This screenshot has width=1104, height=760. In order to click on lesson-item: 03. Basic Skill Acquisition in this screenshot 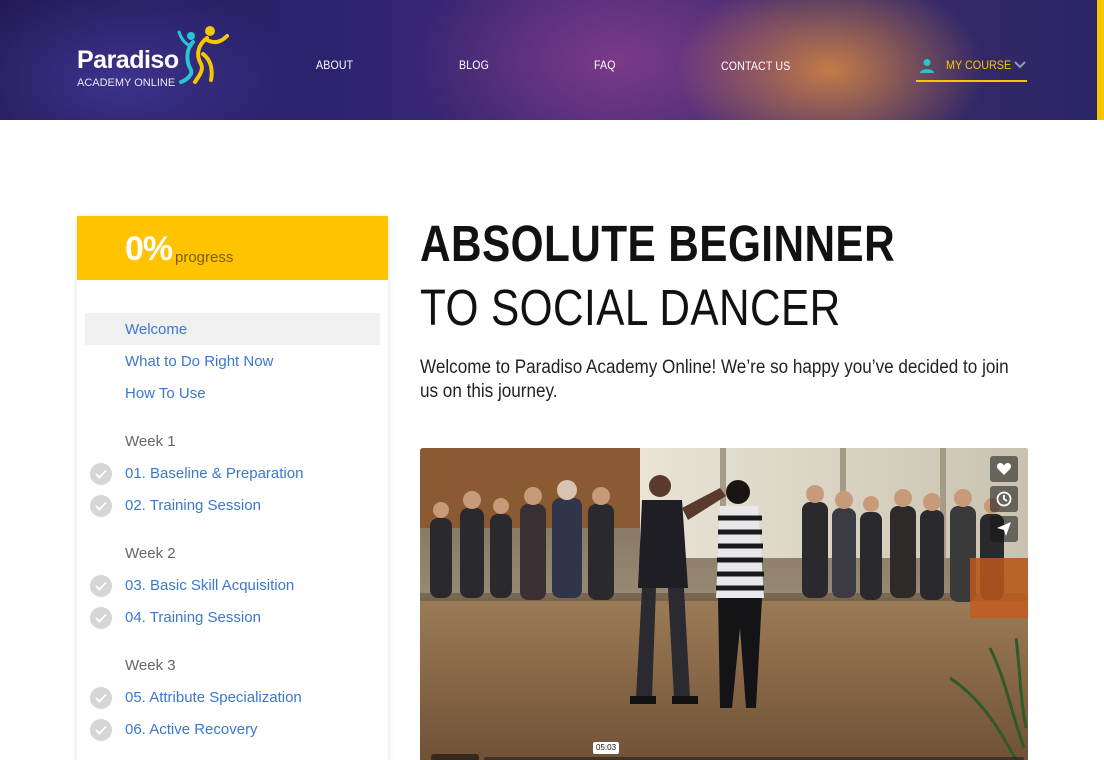, I will do `click(209, 585)`.